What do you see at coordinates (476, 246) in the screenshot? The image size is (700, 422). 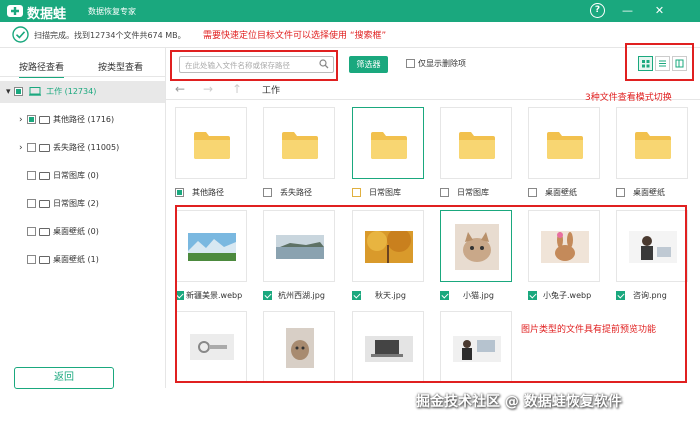 I see `image-card-kitten` at bounding box center [476, 246].